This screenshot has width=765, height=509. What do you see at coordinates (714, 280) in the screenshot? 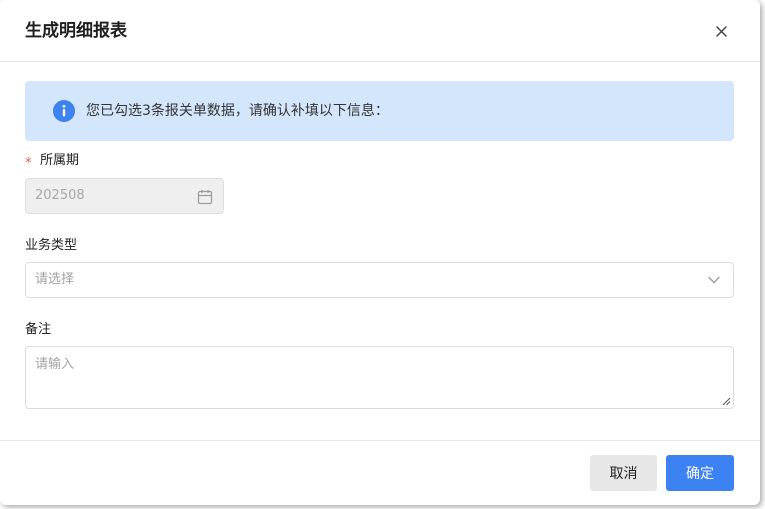
I see `chevron-down-icon` at bounding box center [714, 280].